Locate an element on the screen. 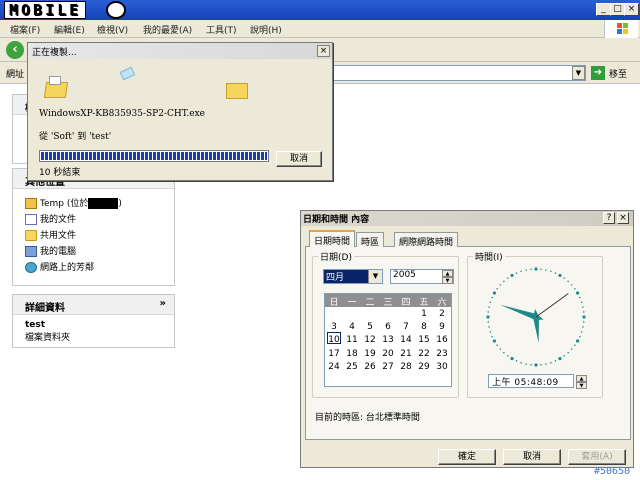 The image size is (640, 480). year-up-icon: ▲ is located at coordinates (447, 273).